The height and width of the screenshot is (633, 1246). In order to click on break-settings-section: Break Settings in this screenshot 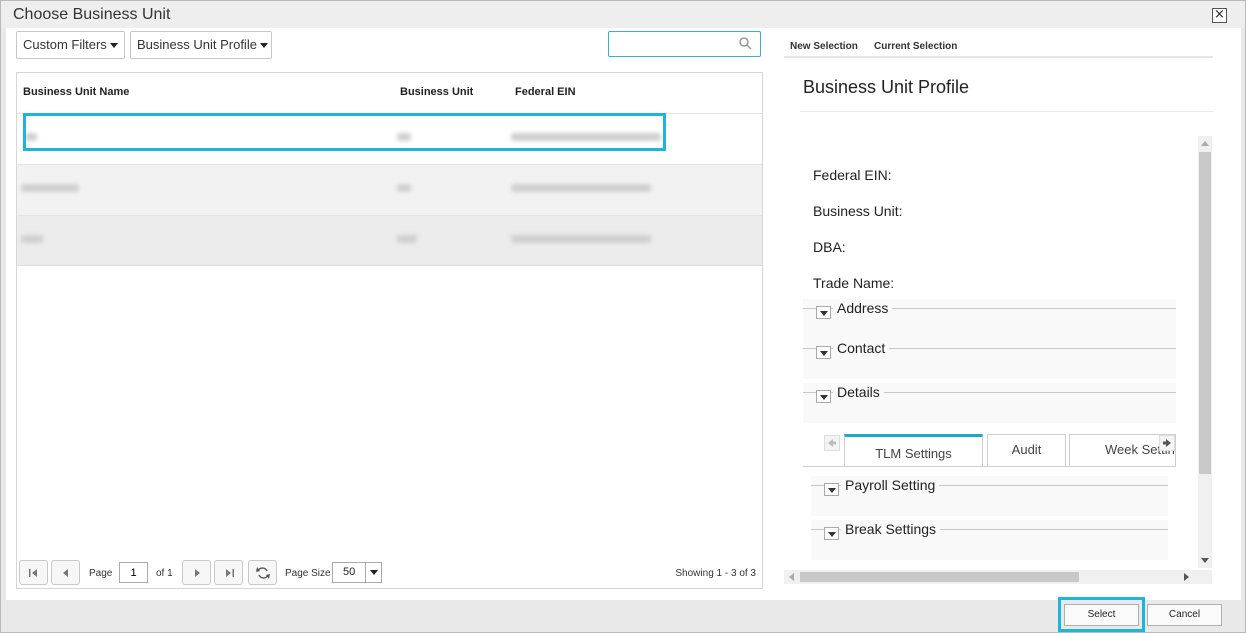, I will do `click(989, 540)`.